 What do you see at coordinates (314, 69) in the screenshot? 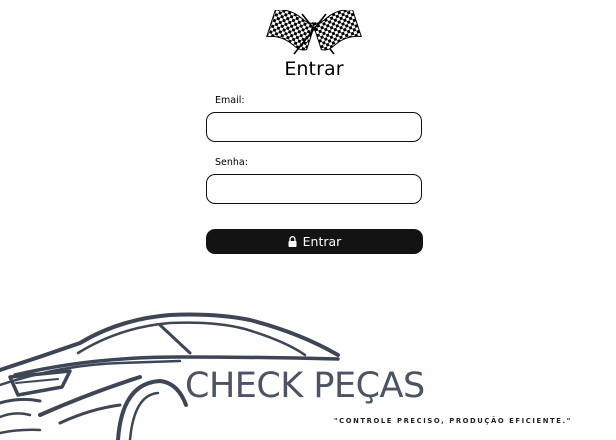
I see `page-title: Entrar` at bounding box center [314, 69].